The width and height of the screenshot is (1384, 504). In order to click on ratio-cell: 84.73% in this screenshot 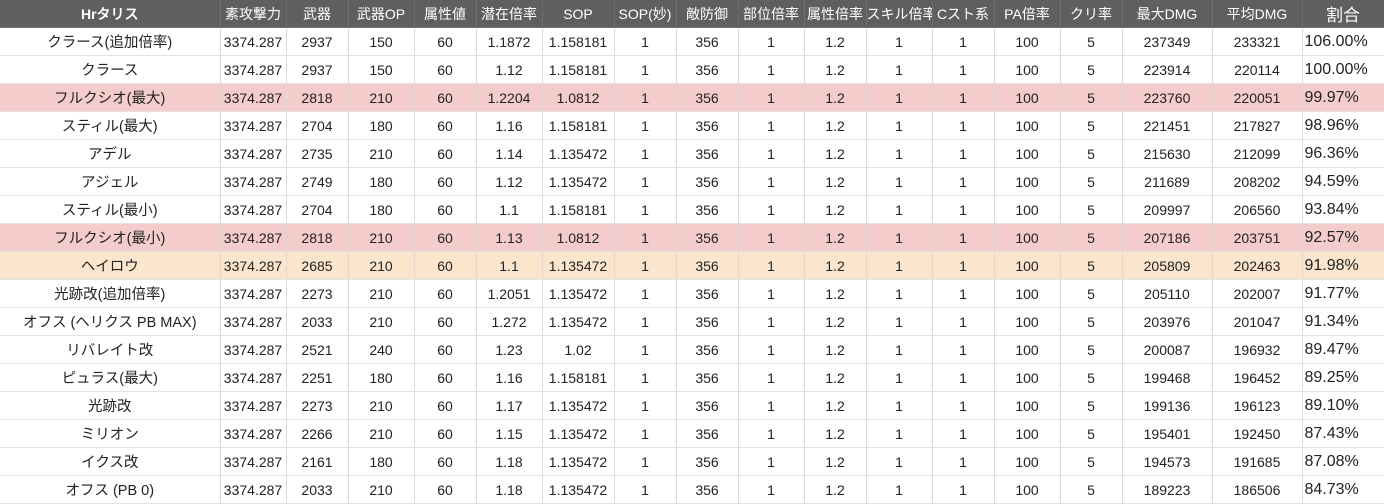, I will do `click(1343, 489)`.